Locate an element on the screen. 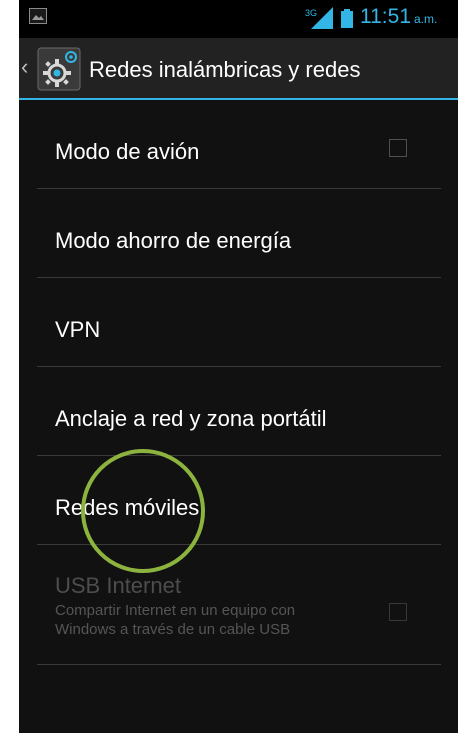 This screenshot has height=733, width=458. pref-label: Redes móviles is located at coordinates (127, 507).